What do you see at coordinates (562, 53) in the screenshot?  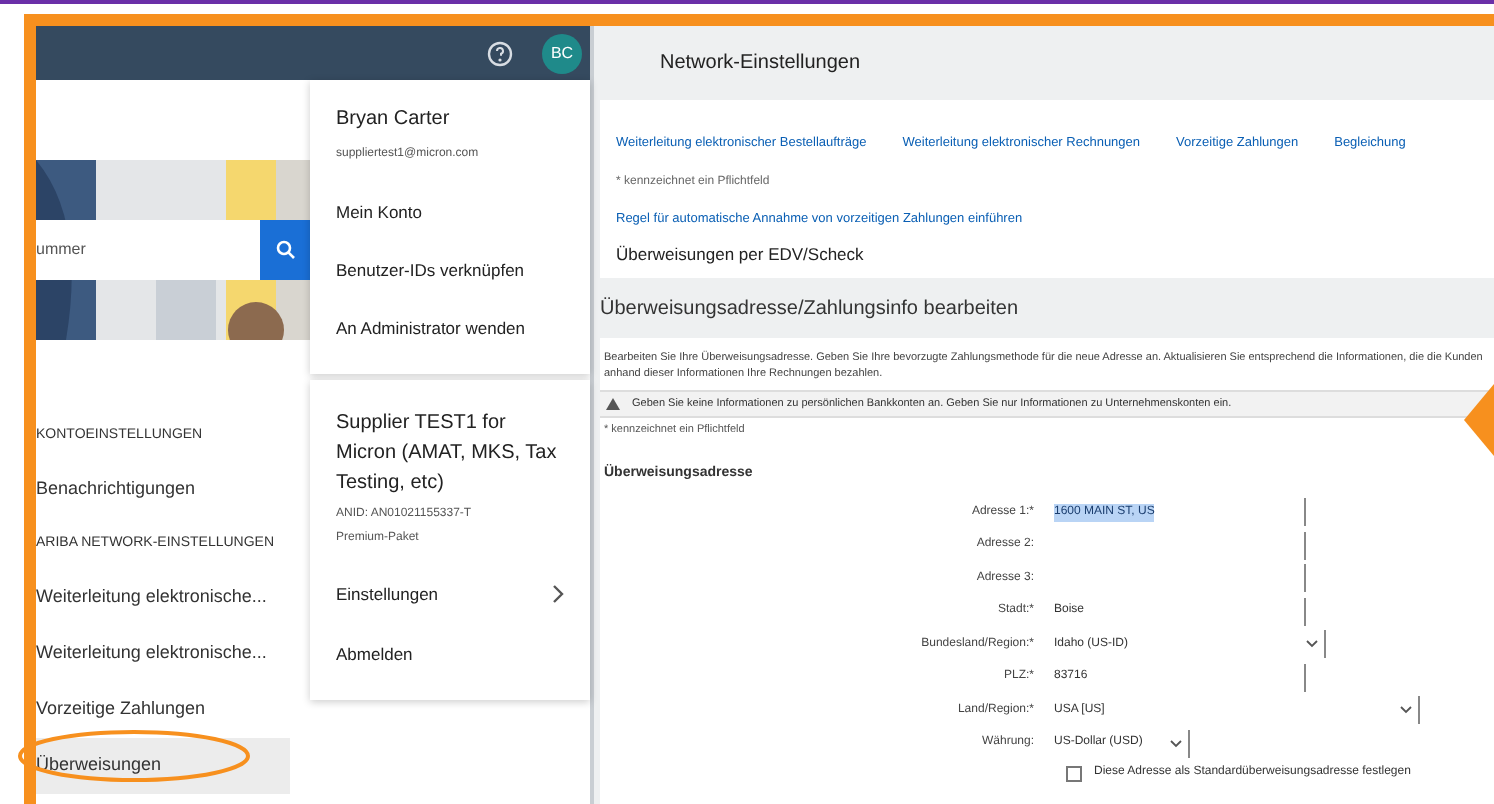 I see `avatar: BC` at bounding box center [562, 53].